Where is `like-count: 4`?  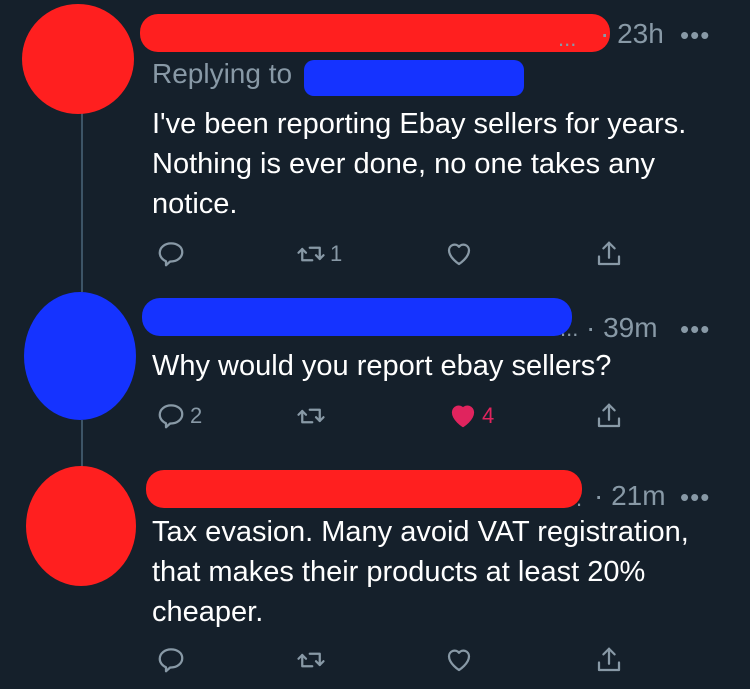
like-count: 4 is located at coordinates (488, 415).